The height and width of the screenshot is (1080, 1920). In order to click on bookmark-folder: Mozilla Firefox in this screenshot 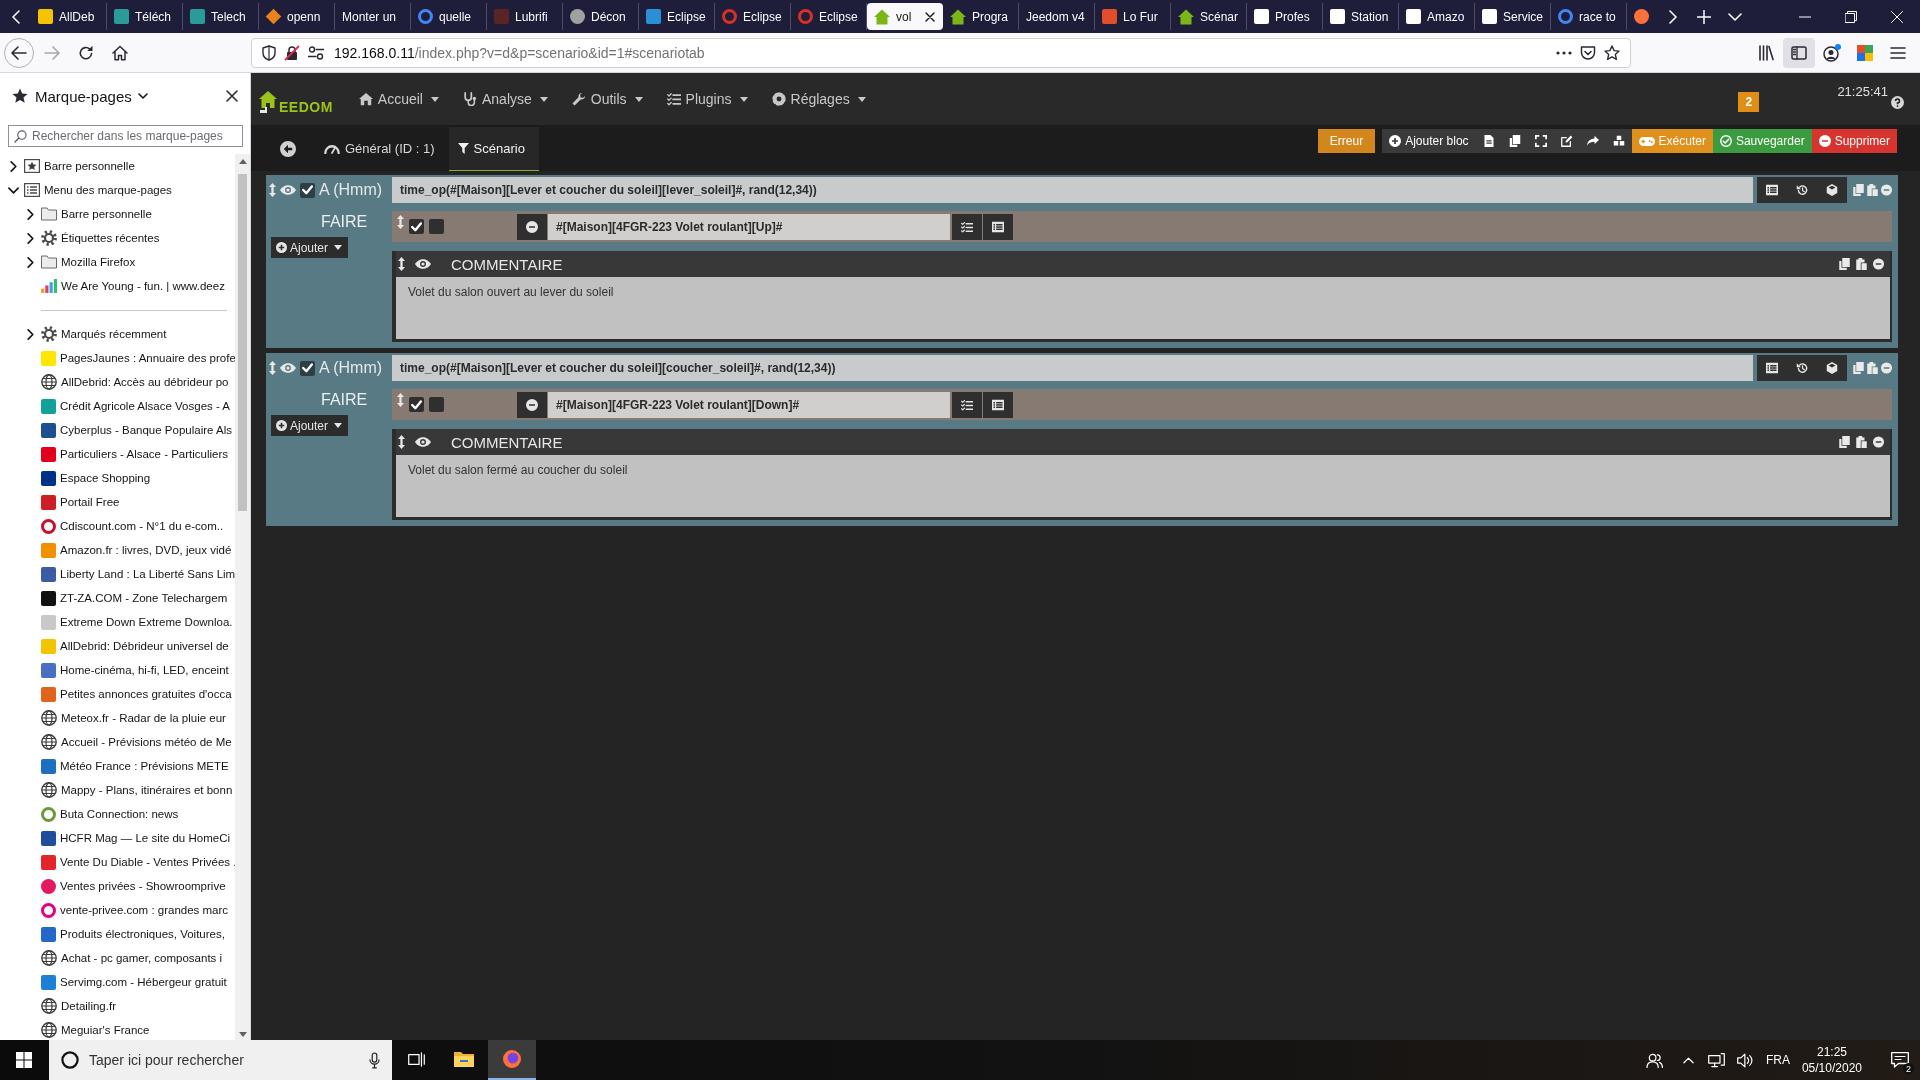, I will do `click(129, 262)`.